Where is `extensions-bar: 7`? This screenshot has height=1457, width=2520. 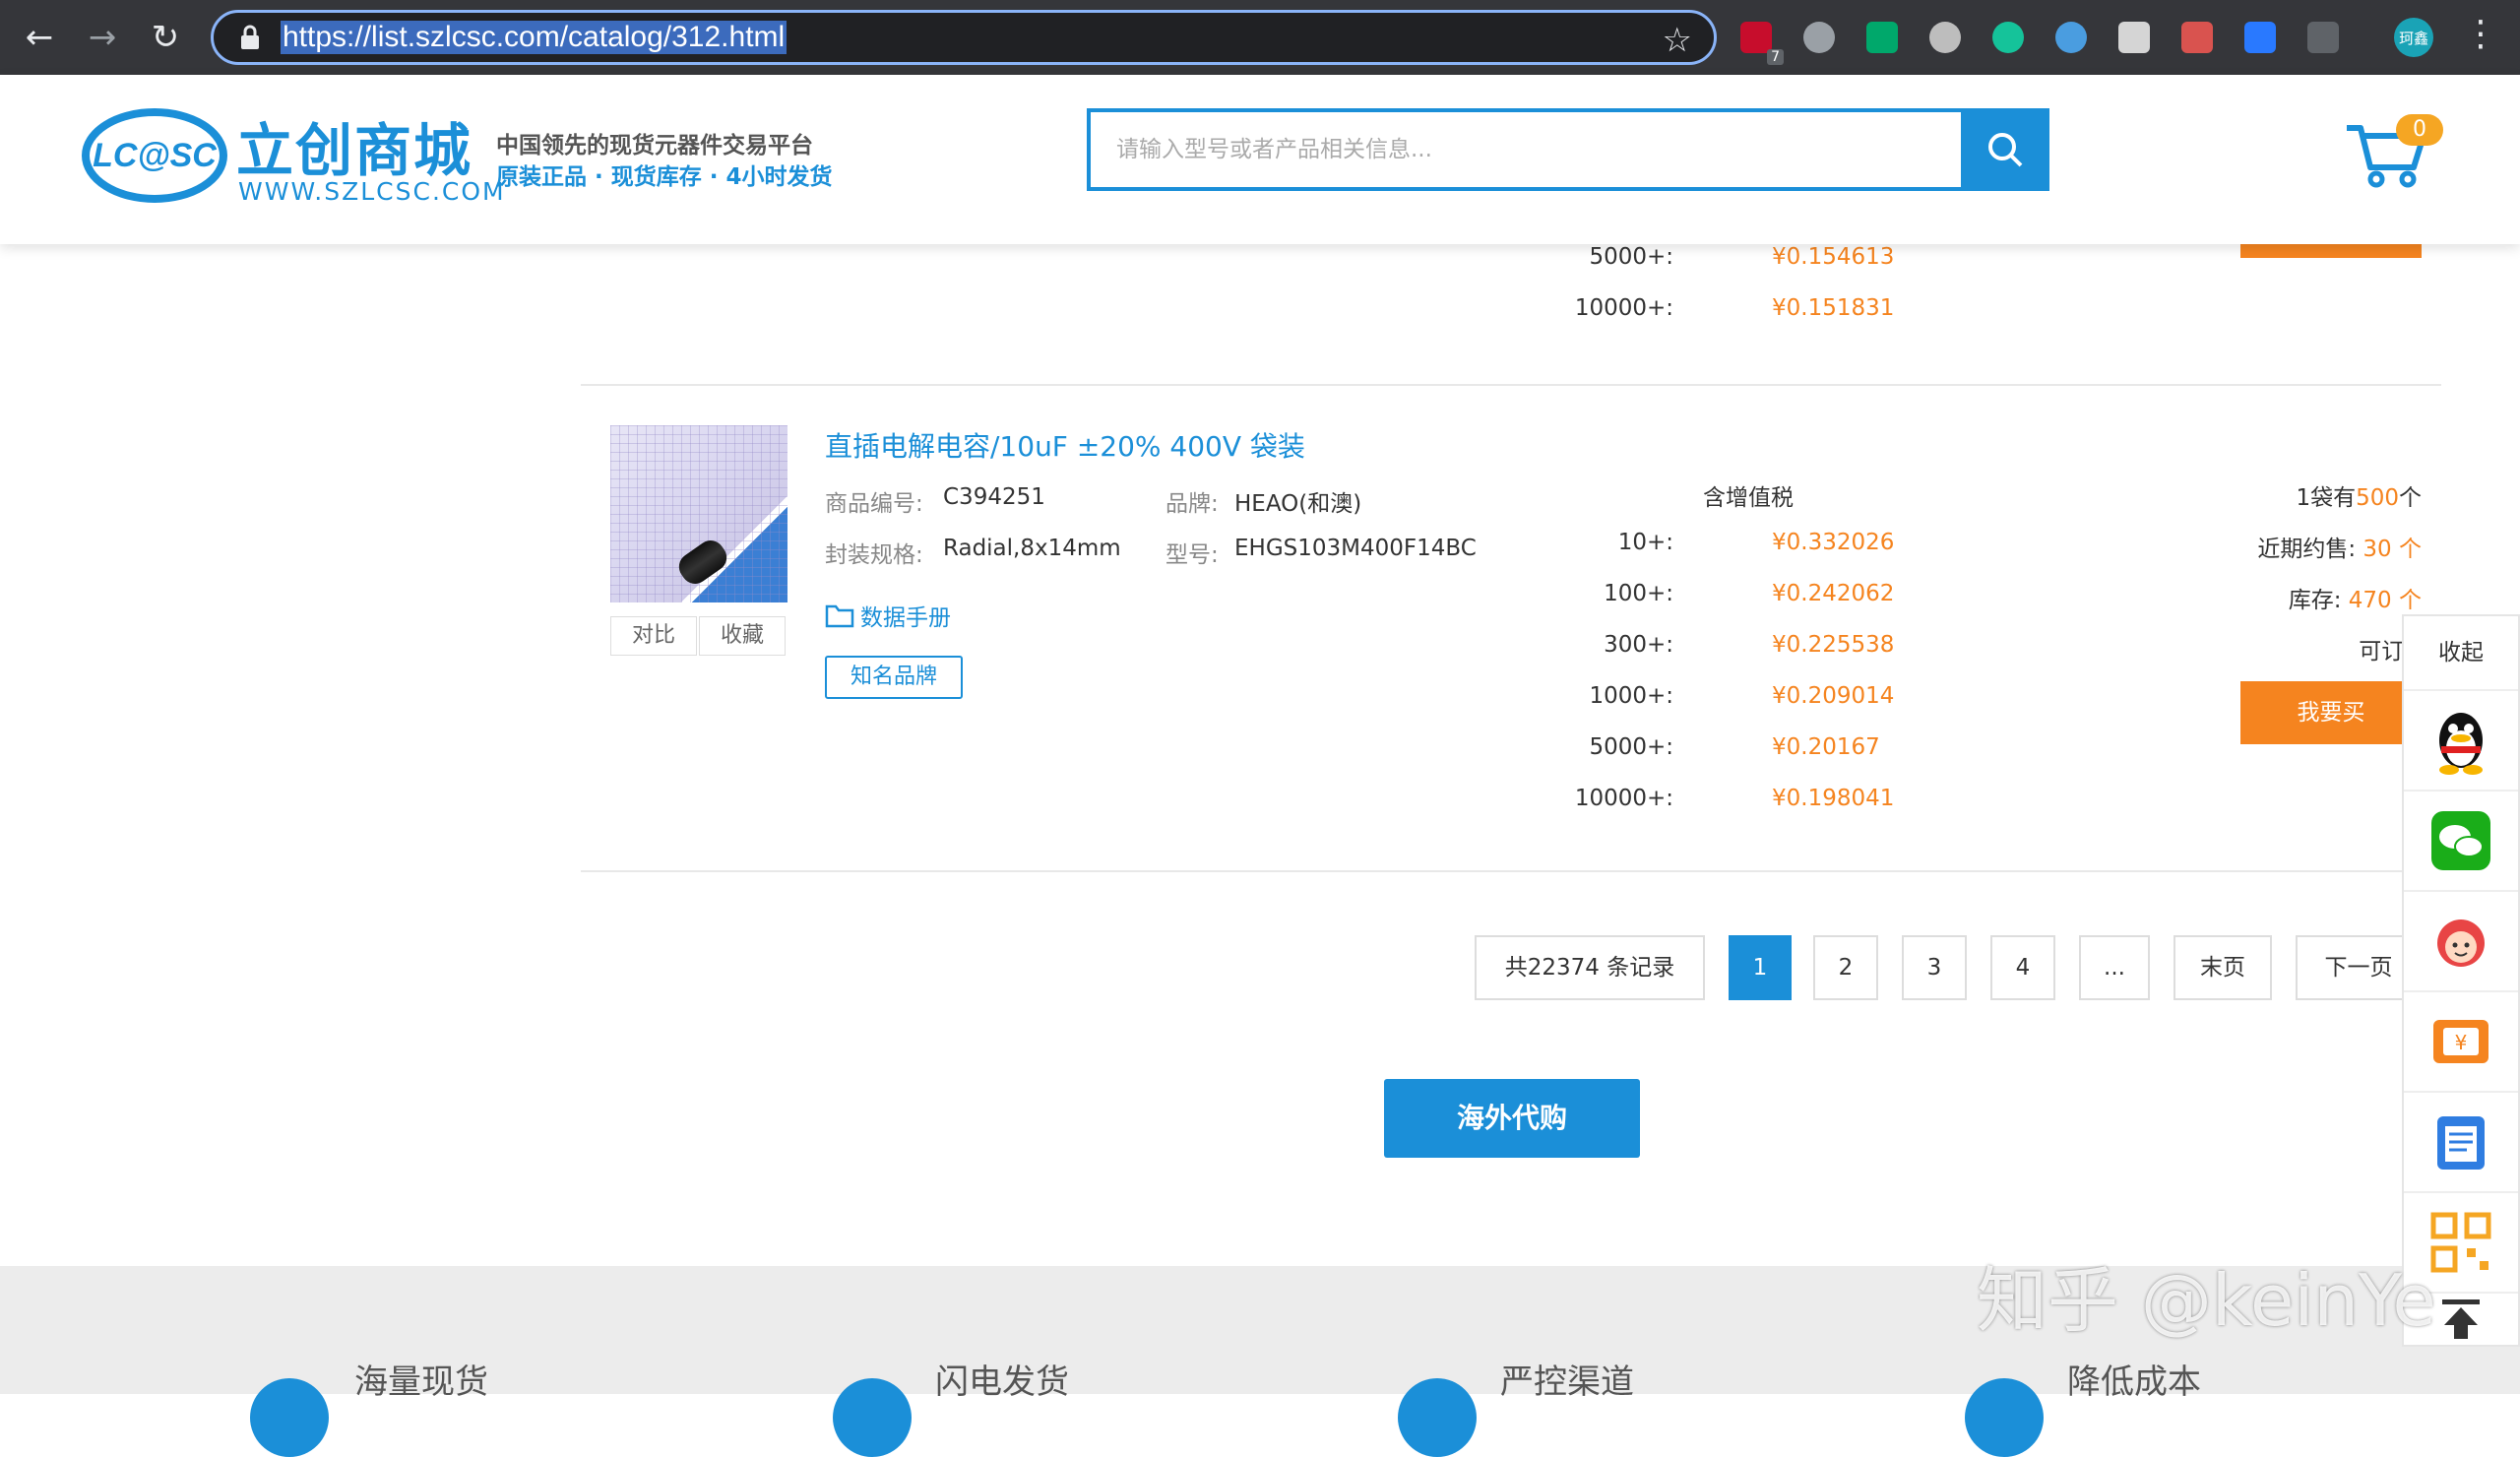
extensions-bar: 7 is located at coordinates (2055, 40).